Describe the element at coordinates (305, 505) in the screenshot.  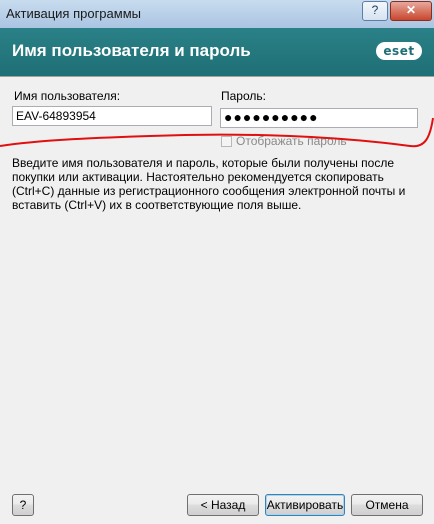
I see `activate-button: Активировать` at that location.